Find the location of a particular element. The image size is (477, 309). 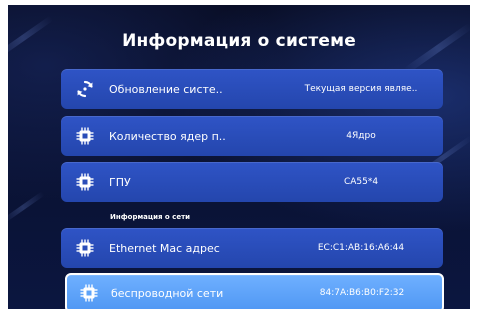

item-label: беспроводной сети is located at coordinates (167, 293).